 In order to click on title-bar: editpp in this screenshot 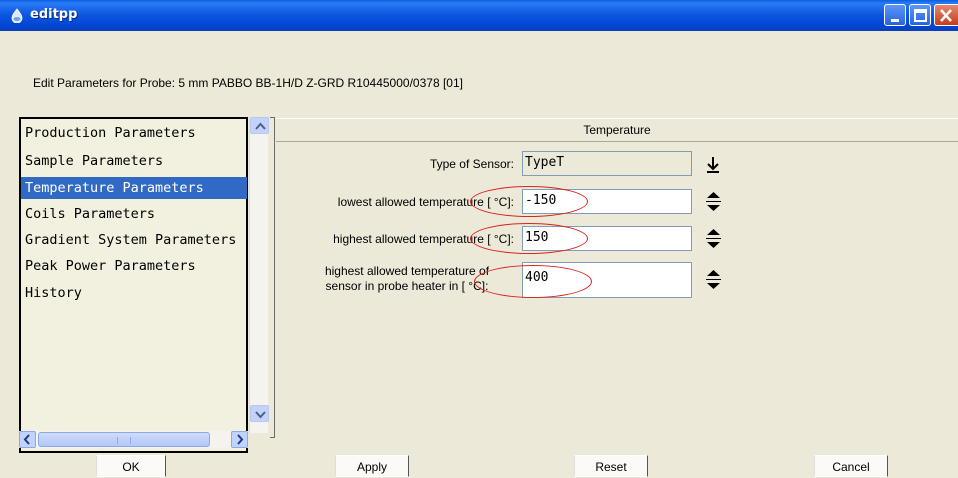, I will do `click(479, 15)`.